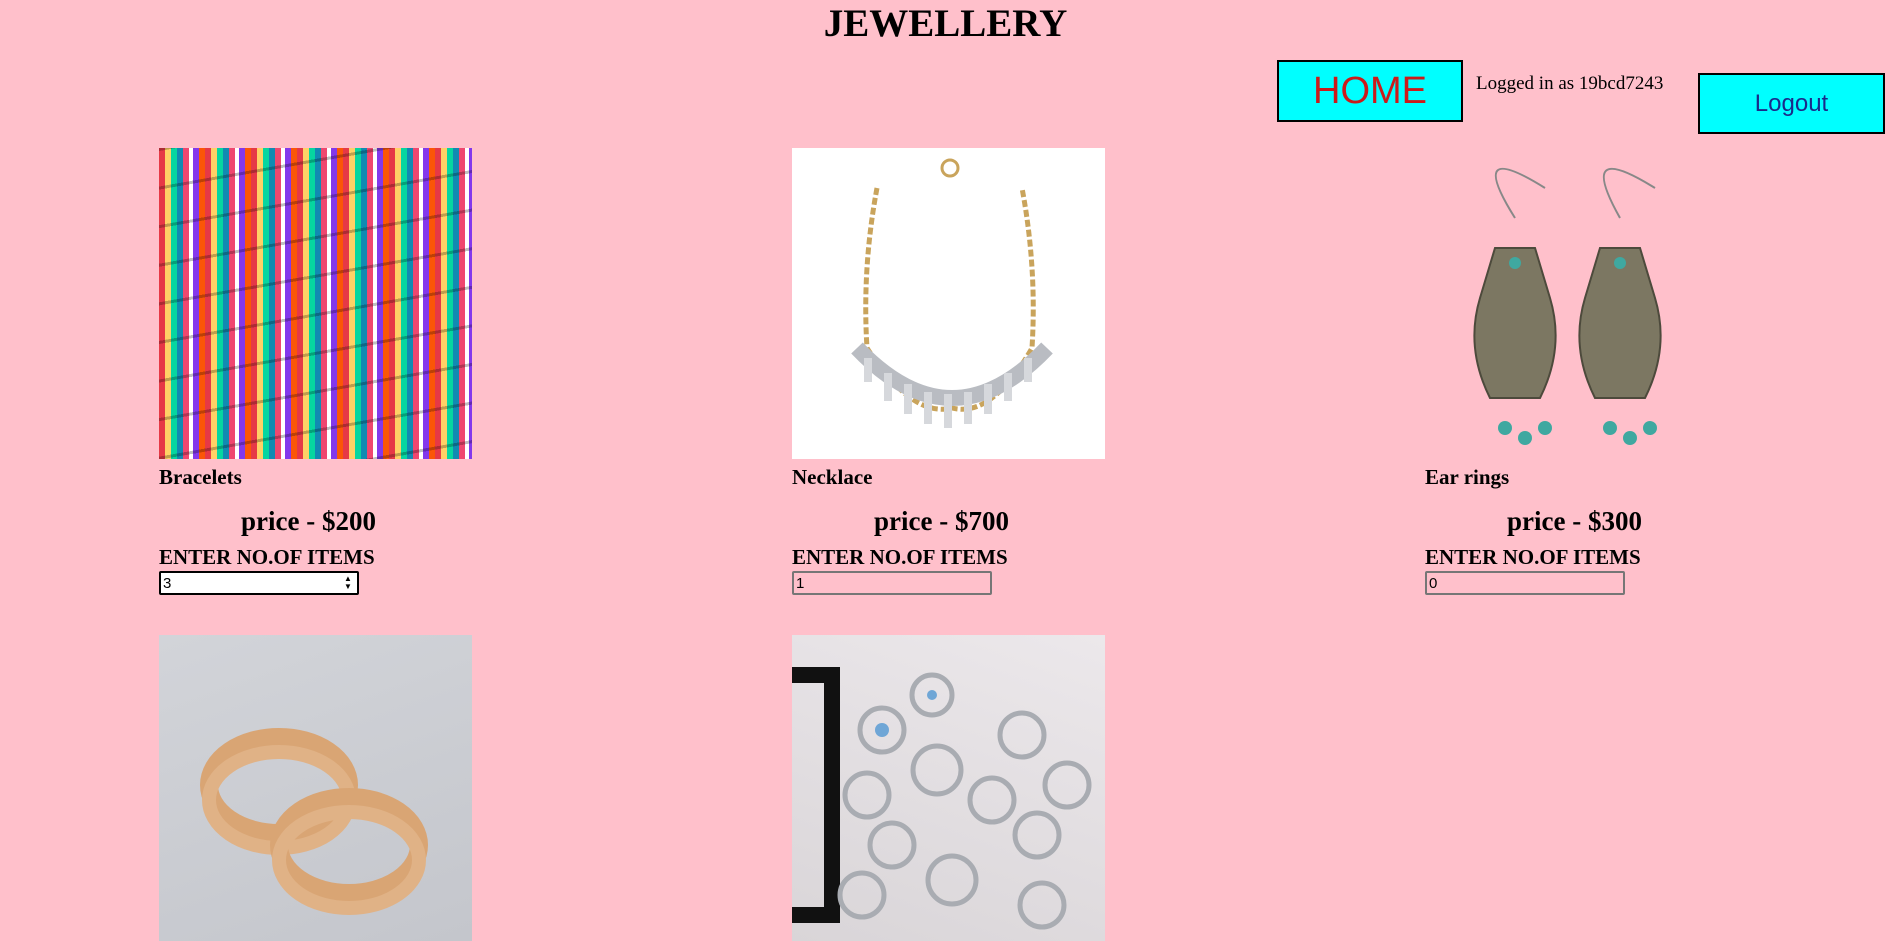 This screenshot has width=1891, height=941. I want to click on quantity-value: 3, so click(167, 583).